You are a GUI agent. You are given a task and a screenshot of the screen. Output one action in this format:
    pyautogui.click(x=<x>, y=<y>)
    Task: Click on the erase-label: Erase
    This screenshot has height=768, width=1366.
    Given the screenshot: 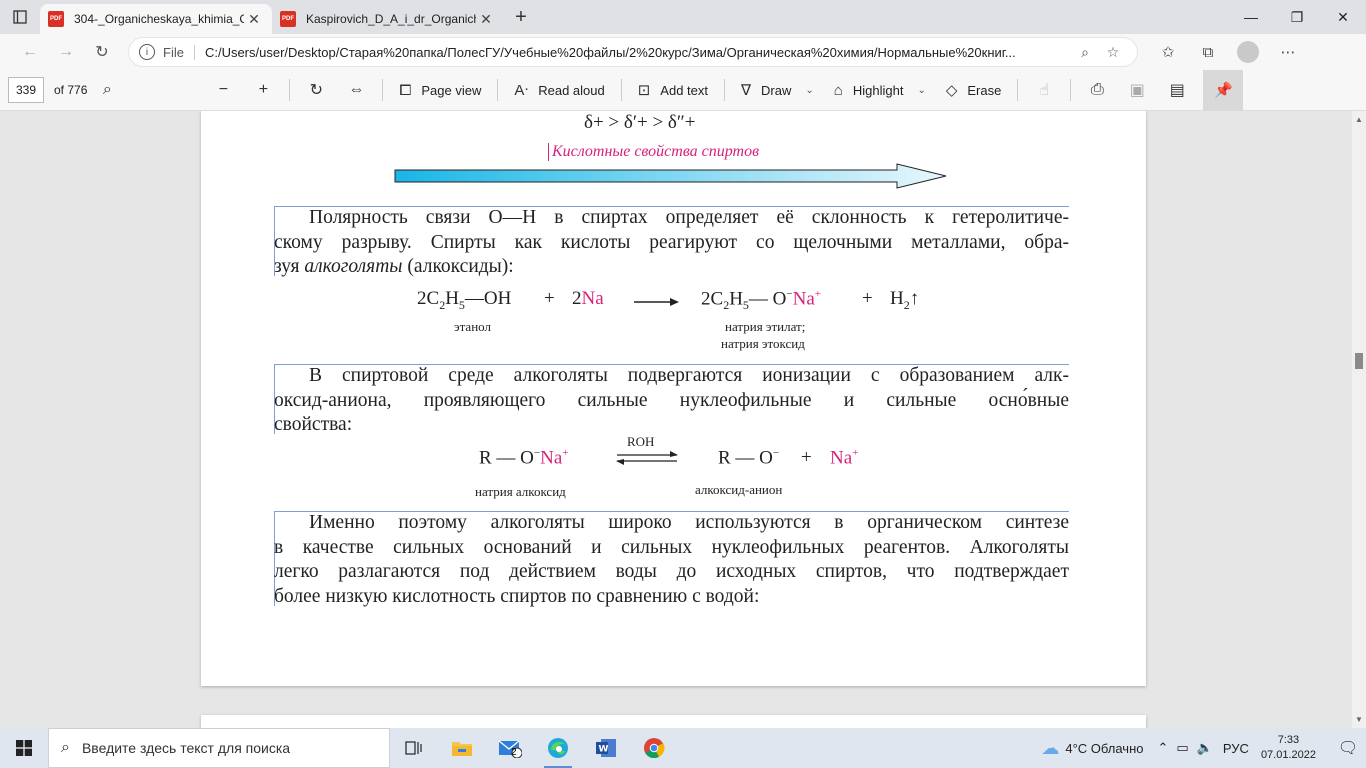 What is the action you would take?
    pyautogui.click(x=984, y=90)
    